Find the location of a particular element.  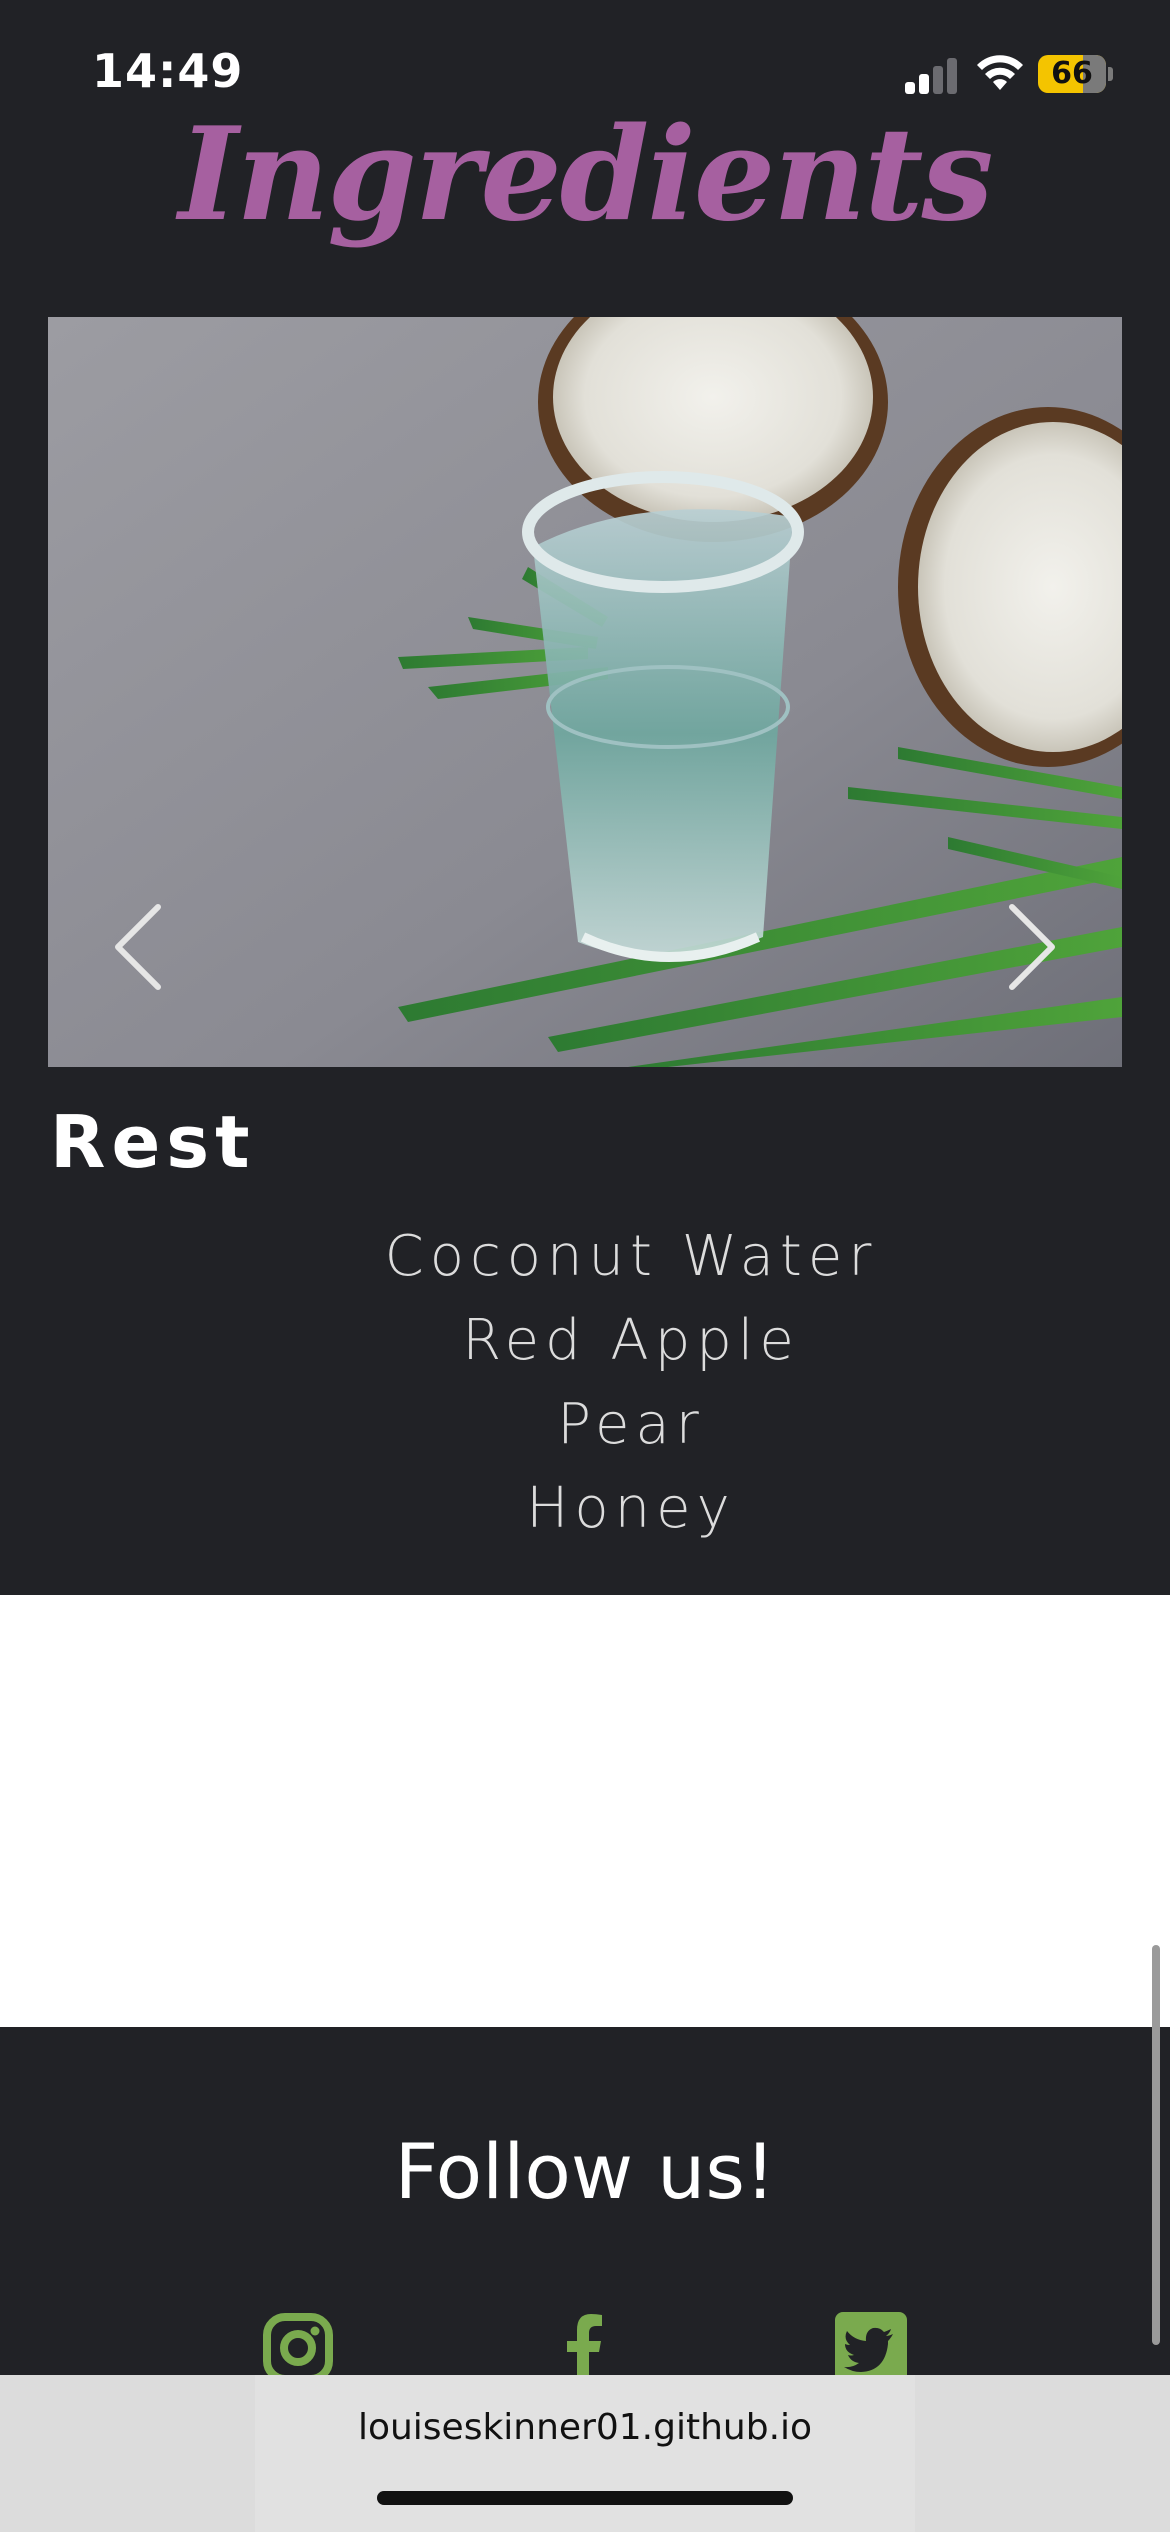

ingredient-item: Pear is located at coordinates (631, 1424).